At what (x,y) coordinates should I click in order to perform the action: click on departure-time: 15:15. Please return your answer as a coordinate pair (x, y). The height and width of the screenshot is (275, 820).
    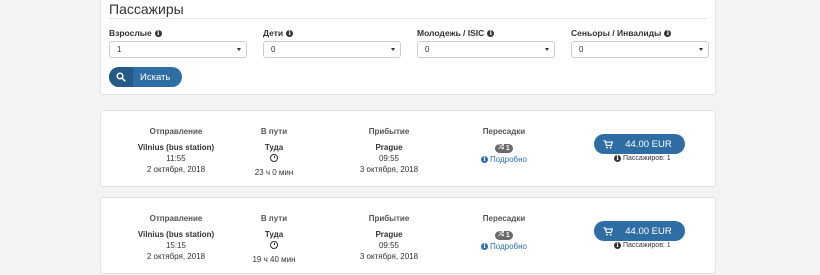
    Looking at the image, I should click on (176, 245).